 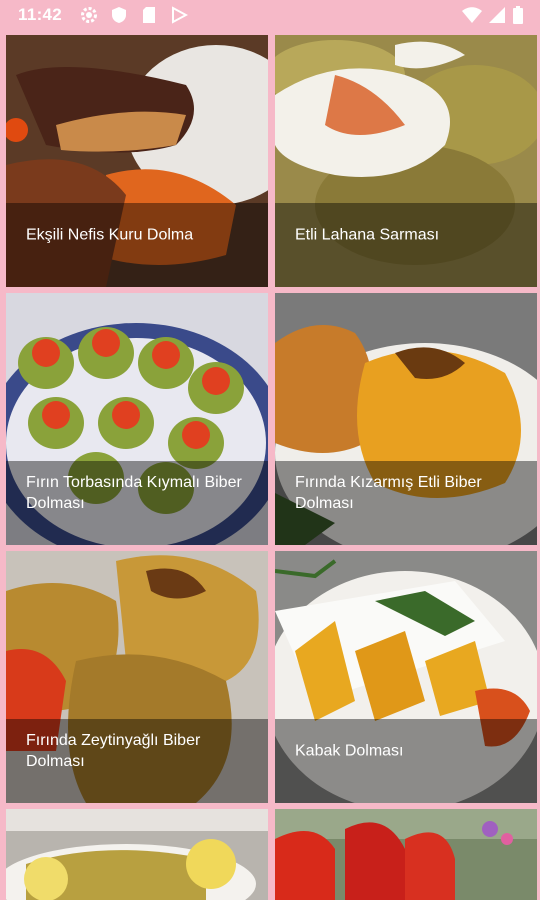 What do you see at coordinates (497, 15) in the screenshot?
I see `signal-icon` at bounding box center [497, 15].